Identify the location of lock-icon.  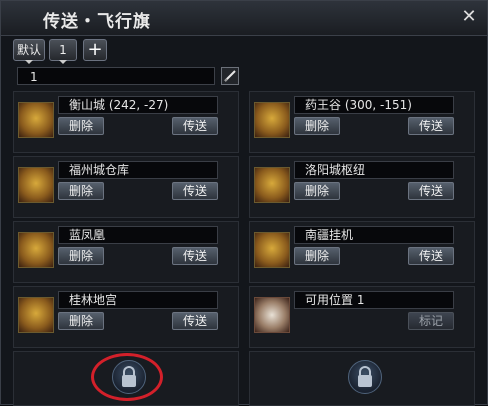
(365, 377).